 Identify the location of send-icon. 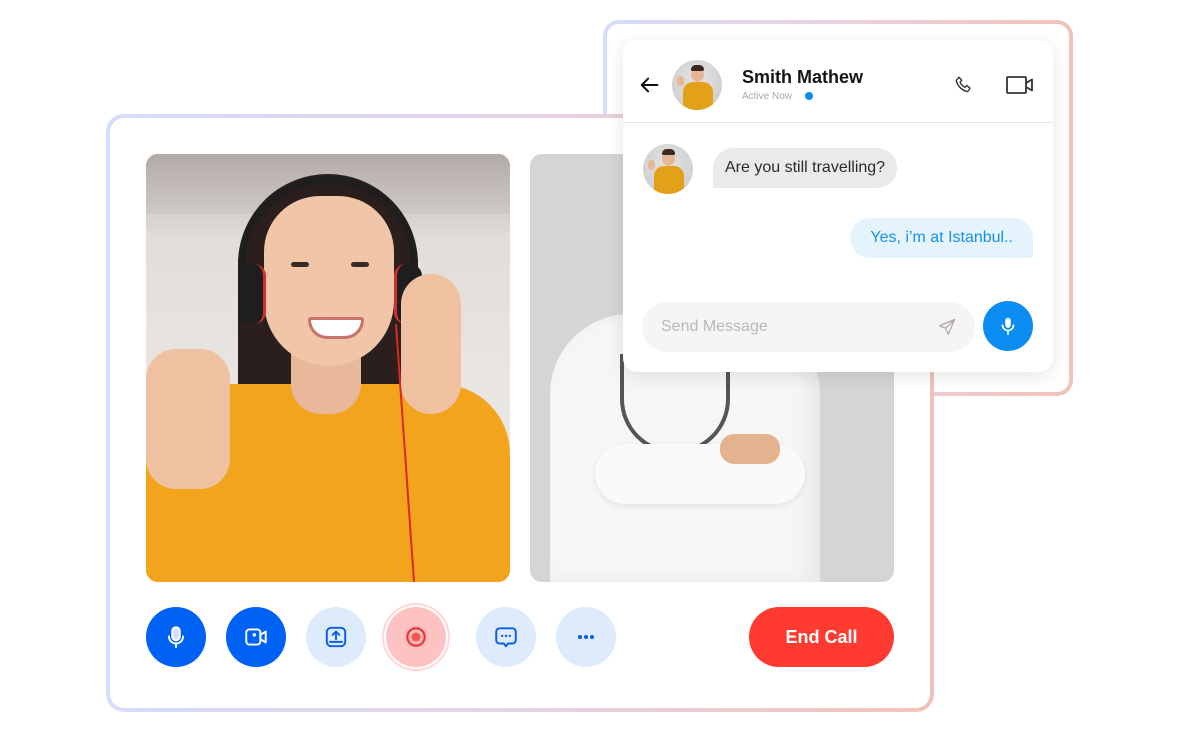
(947, 327).